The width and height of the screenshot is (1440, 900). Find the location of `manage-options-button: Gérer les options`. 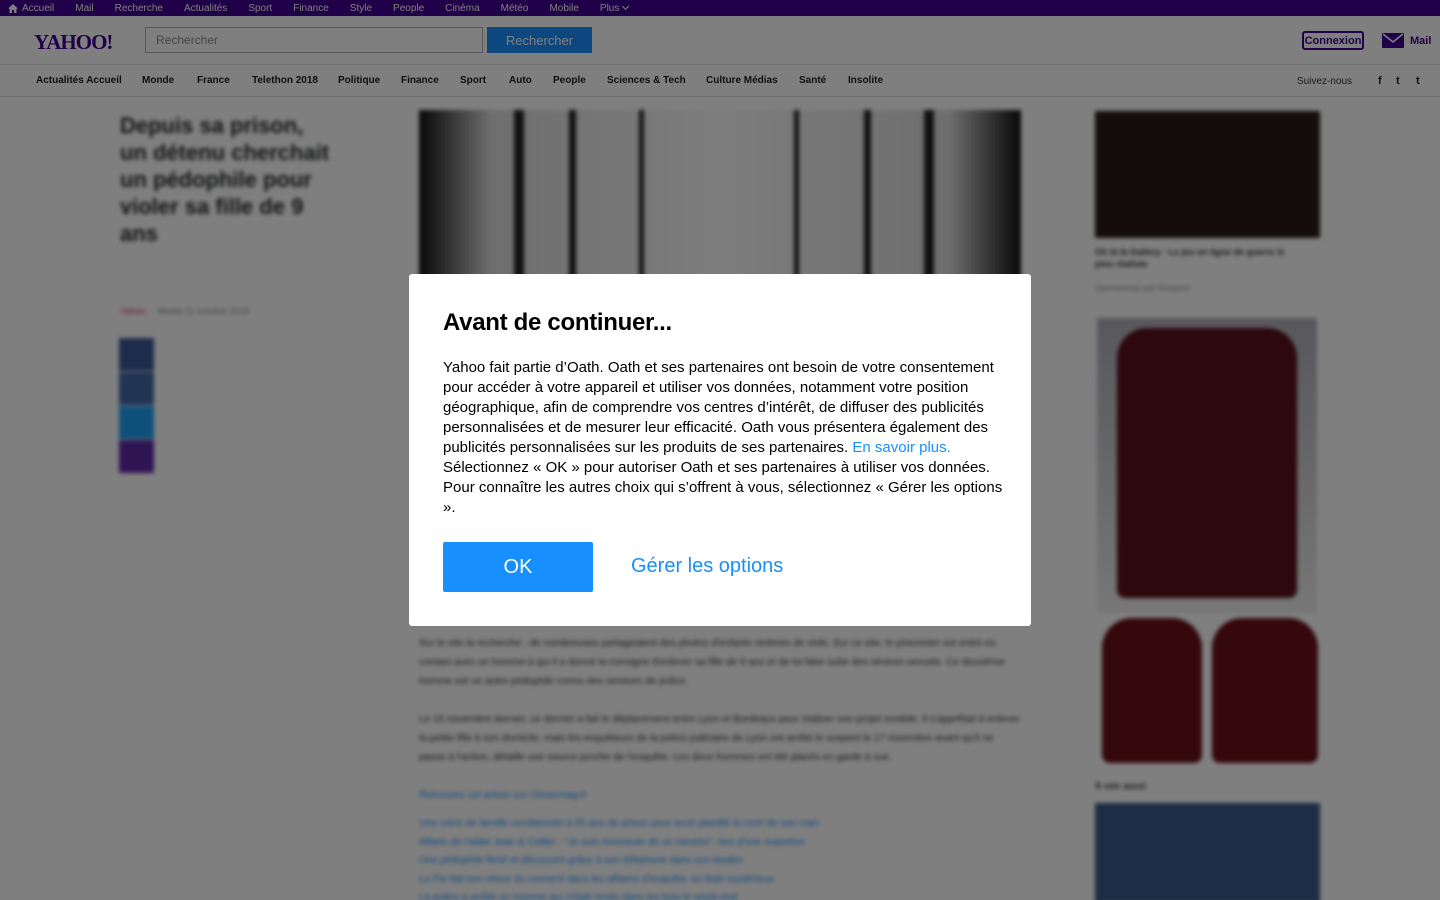

manage-options-button: Gérer les options is located at coordinates (707, 566).